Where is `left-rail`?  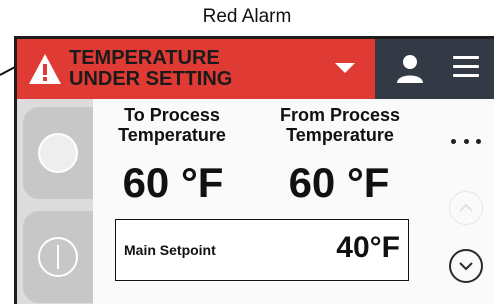 left-rail is located at coordinates (55, 201).